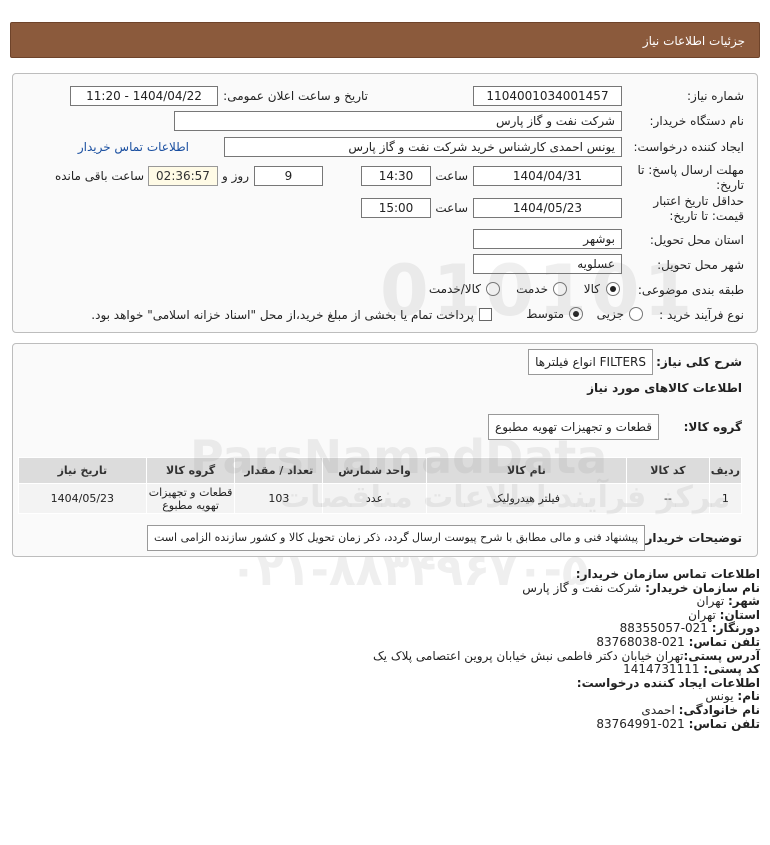 Image resolution: width=770 pixels, height=845 pixels. I want to click on cell-unit: عدد, so click(374, 498).